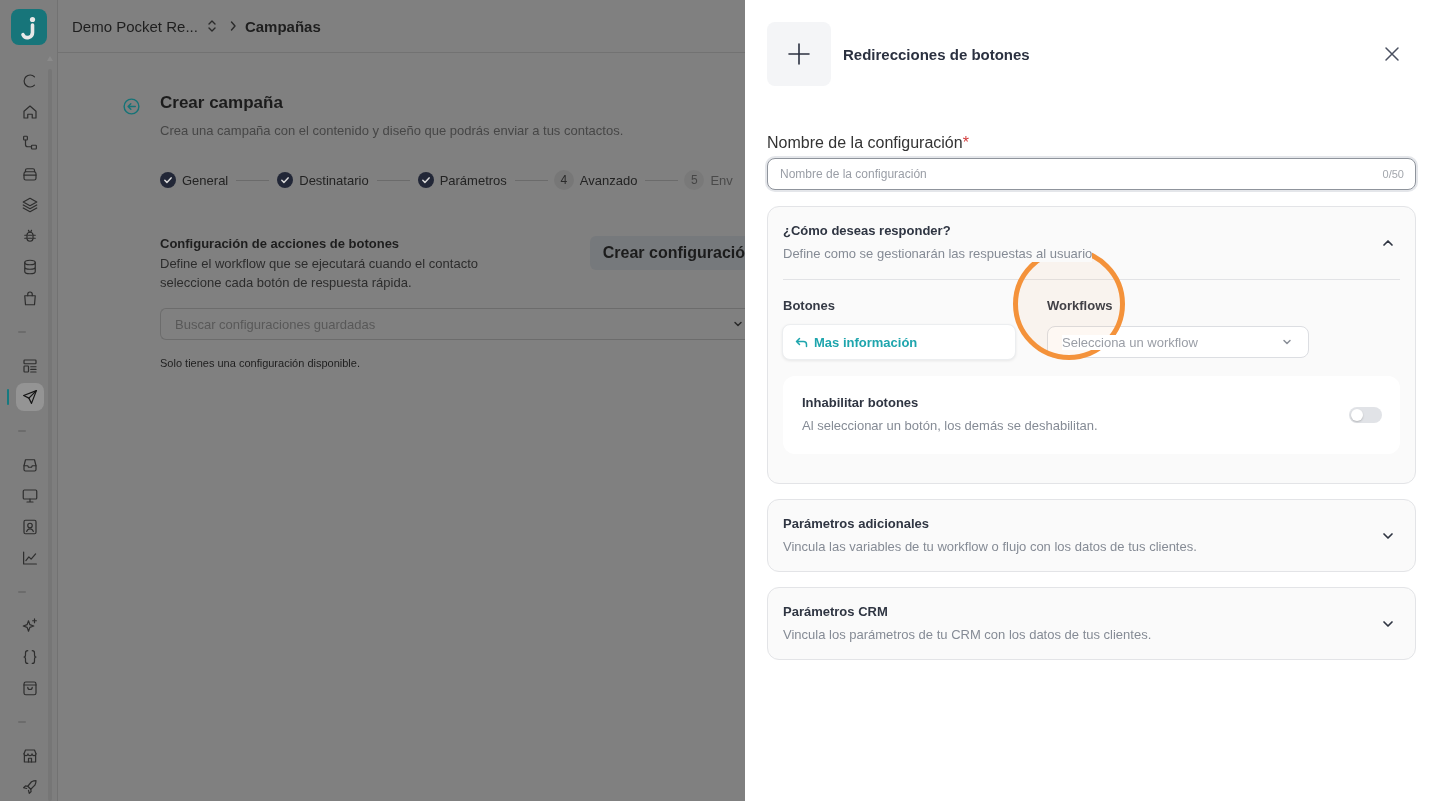 Image resolution: width=1438 pixels, height=801 pixels. Describe the element at coordinates (222, 103) in the screenshot. I see `page-title: Crear campaña` at that location.